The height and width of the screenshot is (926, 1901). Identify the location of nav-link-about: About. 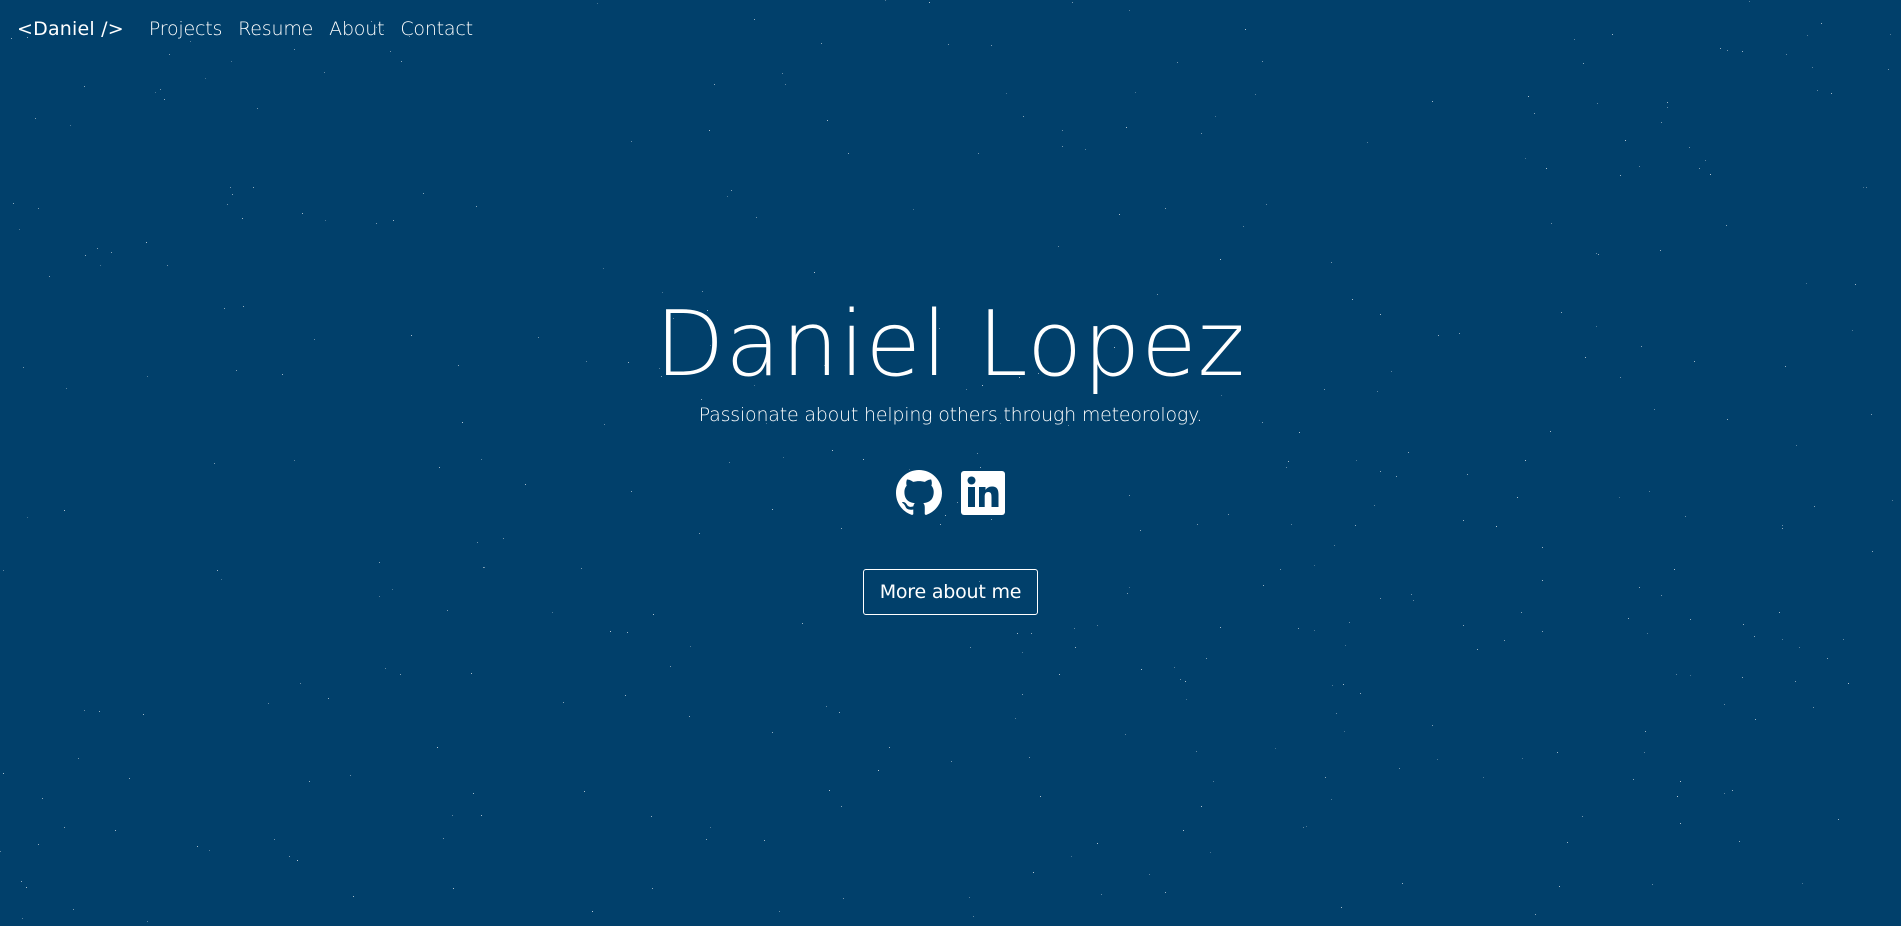
(356, 29).